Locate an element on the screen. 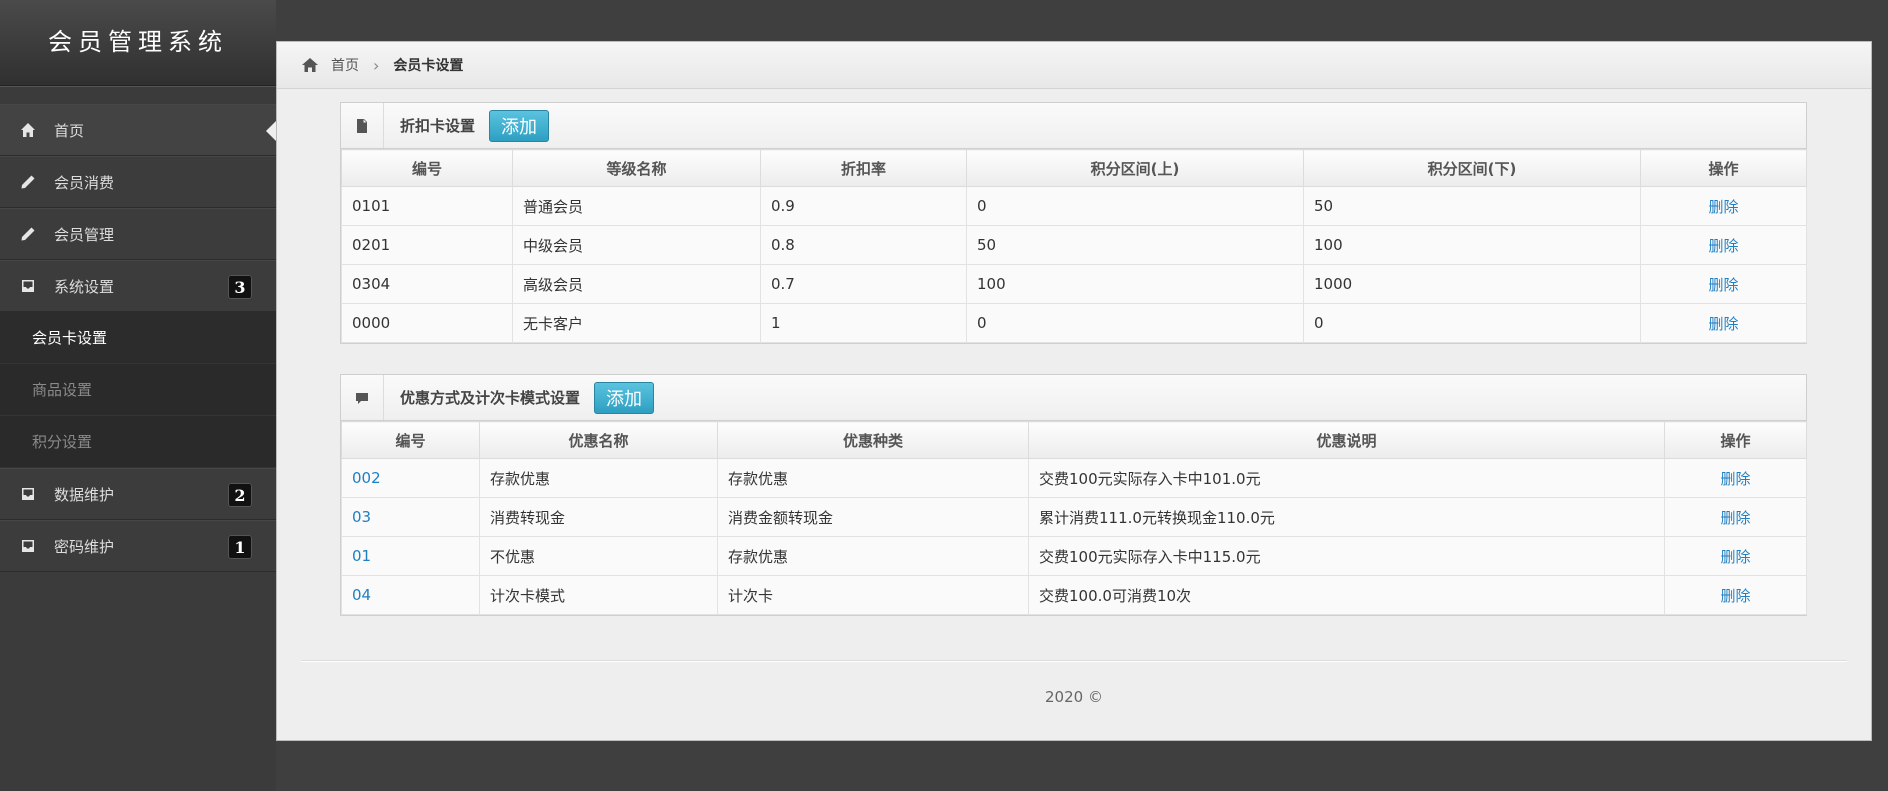  column-header: 优惠种类 is located at coordinates (873, 440).